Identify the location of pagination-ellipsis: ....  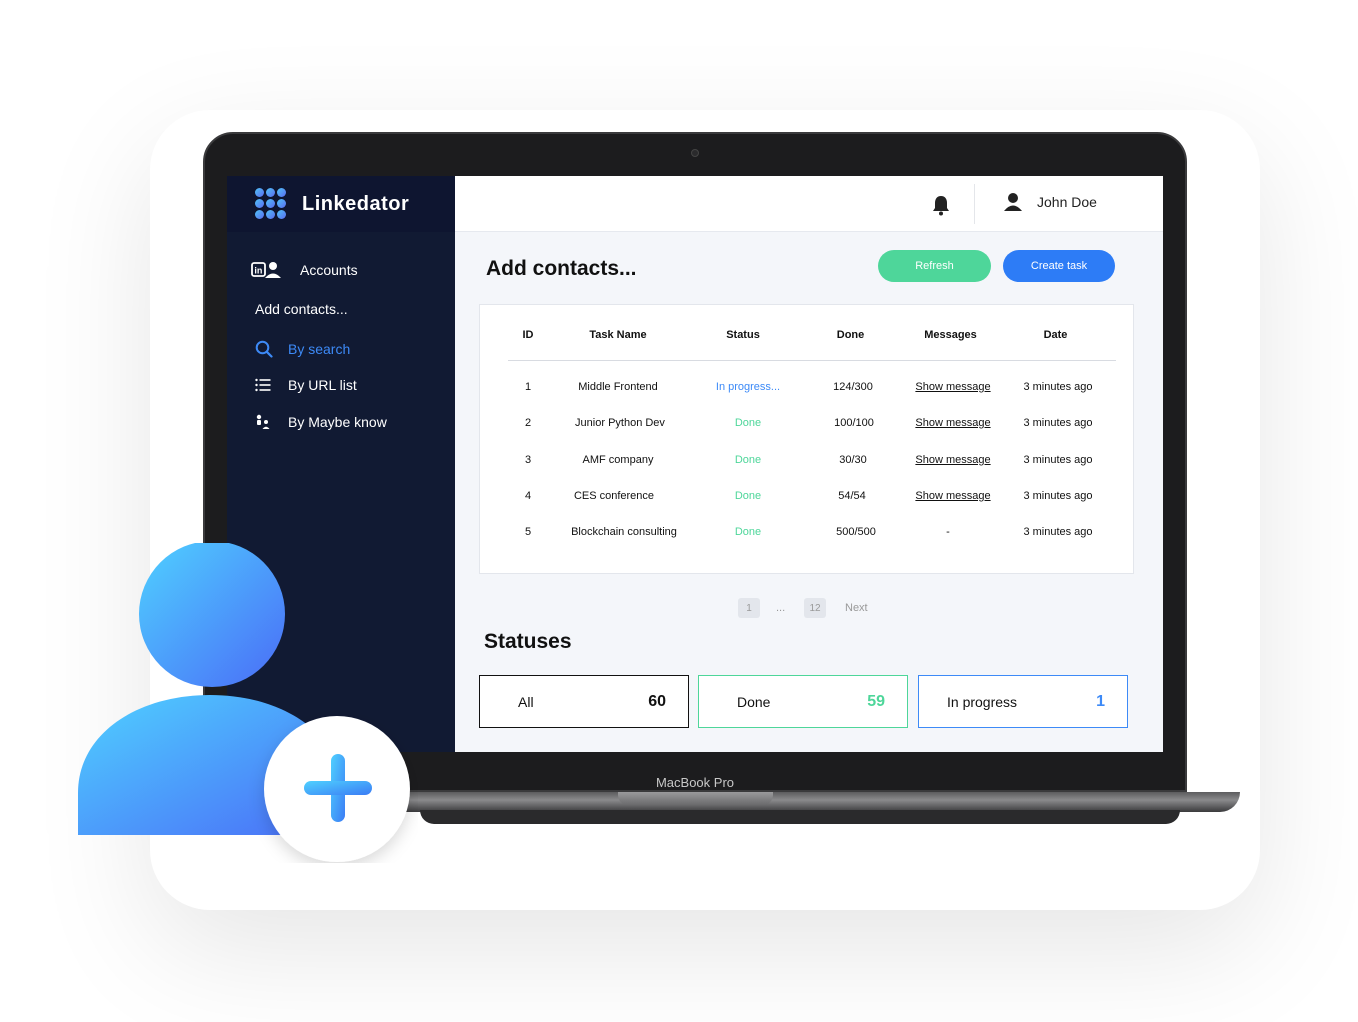
(781, 608).